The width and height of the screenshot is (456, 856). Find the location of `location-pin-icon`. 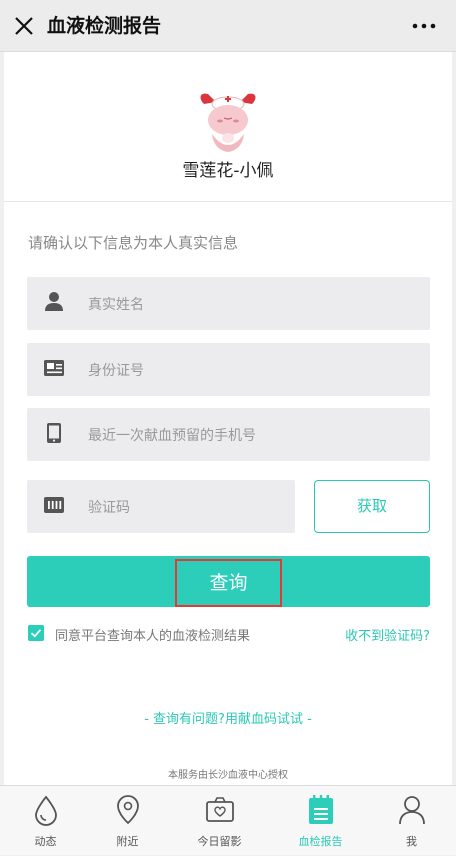

location-pin-icon is located at coordinates (128, 810).